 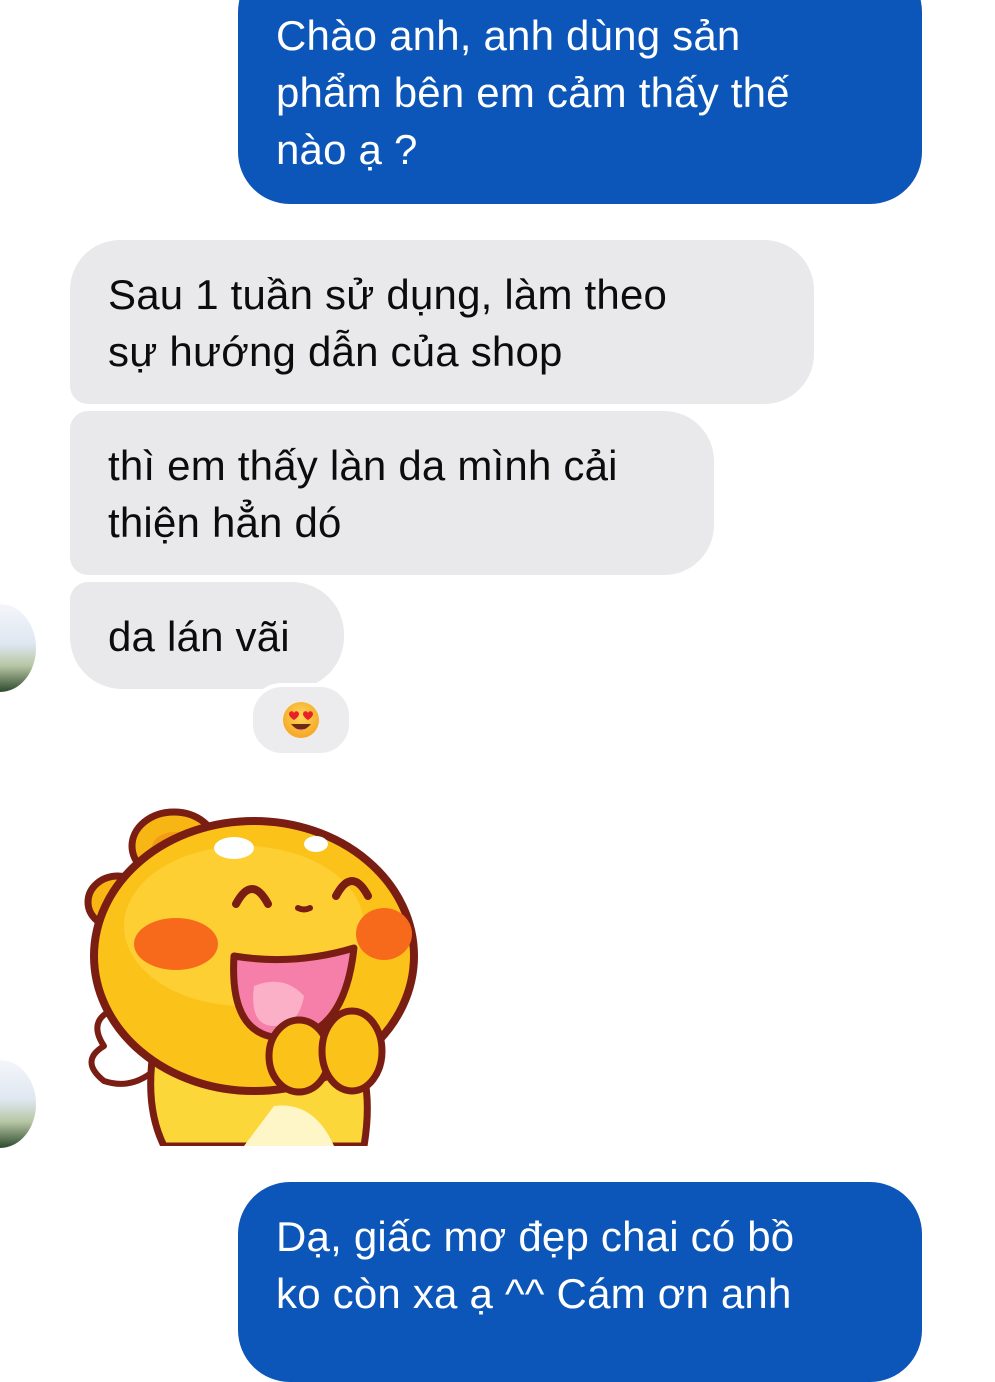 I want to click on message-text-line: thiện hẳn dó, so click(x=225, y=522).